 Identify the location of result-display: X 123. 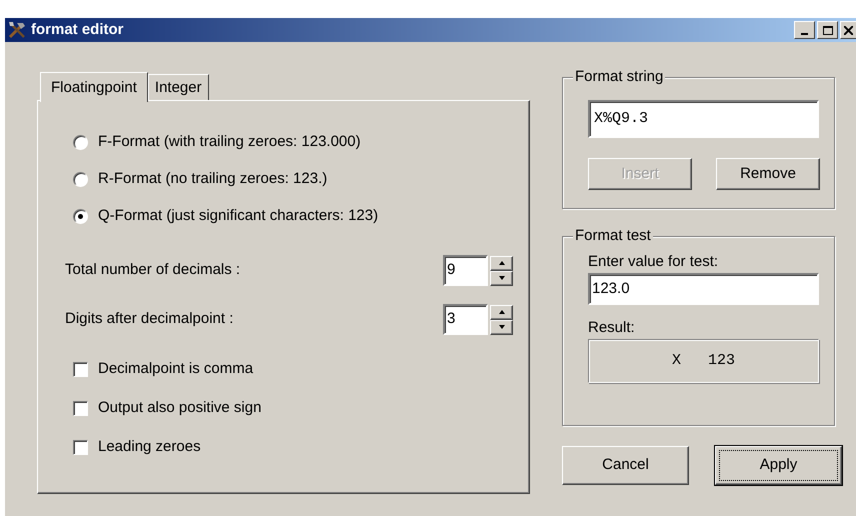
(703, 361).